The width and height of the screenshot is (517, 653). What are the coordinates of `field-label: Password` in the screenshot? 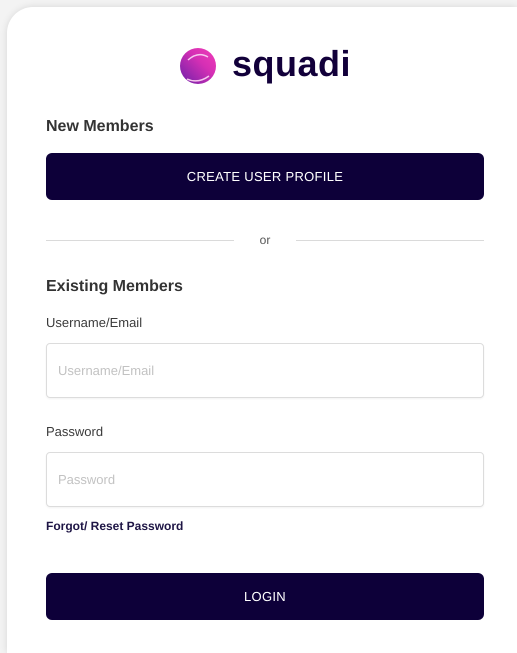 It's located at (75, 431).